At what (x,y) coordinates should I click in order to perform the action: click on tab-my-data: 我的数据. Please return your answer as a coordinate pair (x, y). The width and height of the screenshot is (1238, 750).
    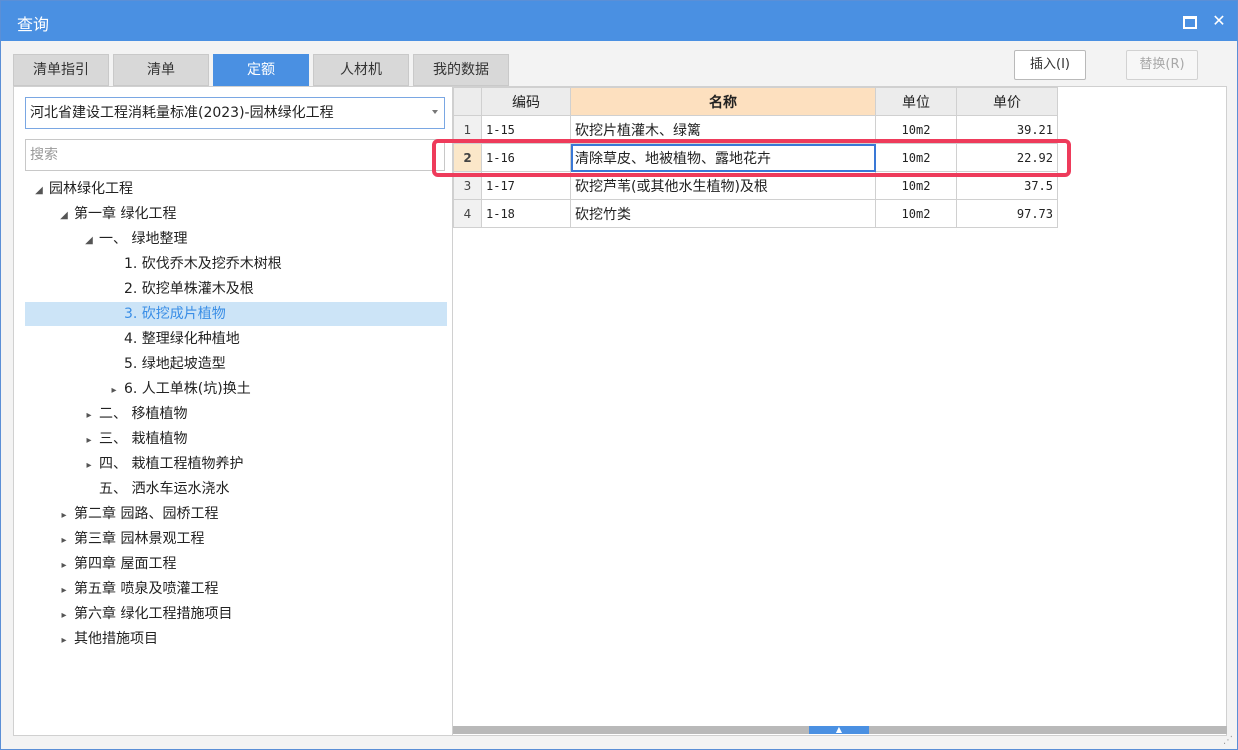
    Looking at the image, I should click on (461, 70).